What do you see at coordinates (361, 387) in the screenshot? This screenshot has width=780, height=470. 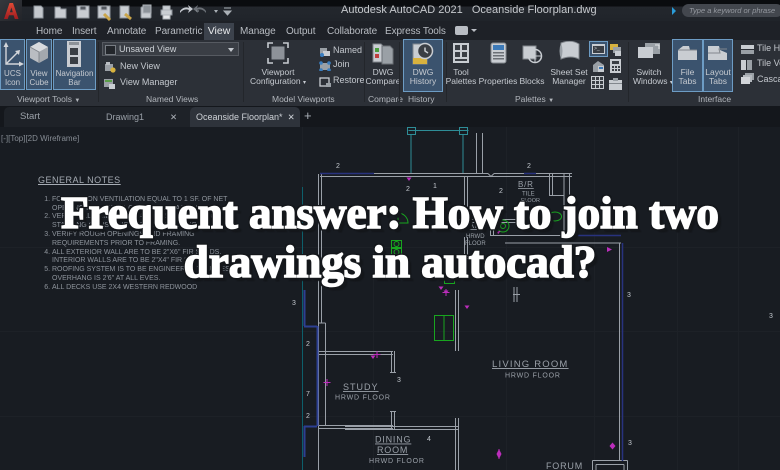 I see `svg-text: STUDY` at bounding box center [361, 387].